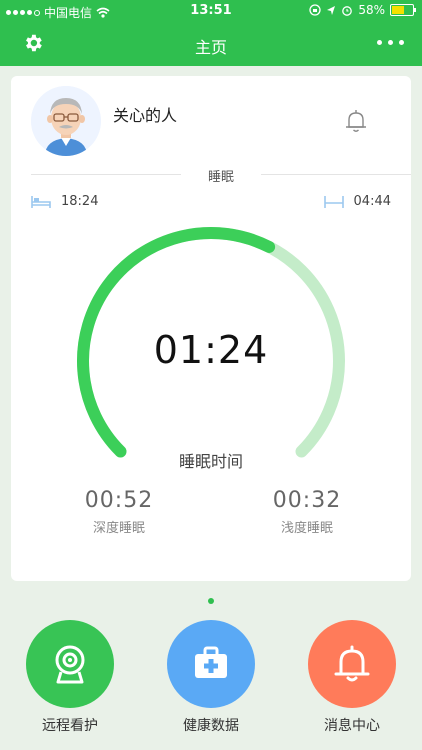  I want to click on battery-icon, so click(403, 10).